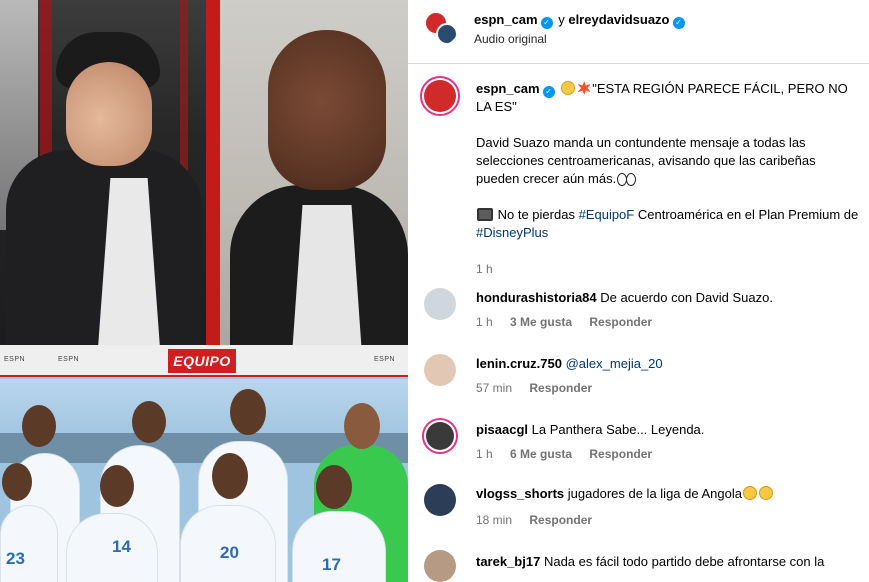  What do you see at coordinates (561, 19) in the screenshot?
I see `connector-text: y` at bounding box center [561, 19].